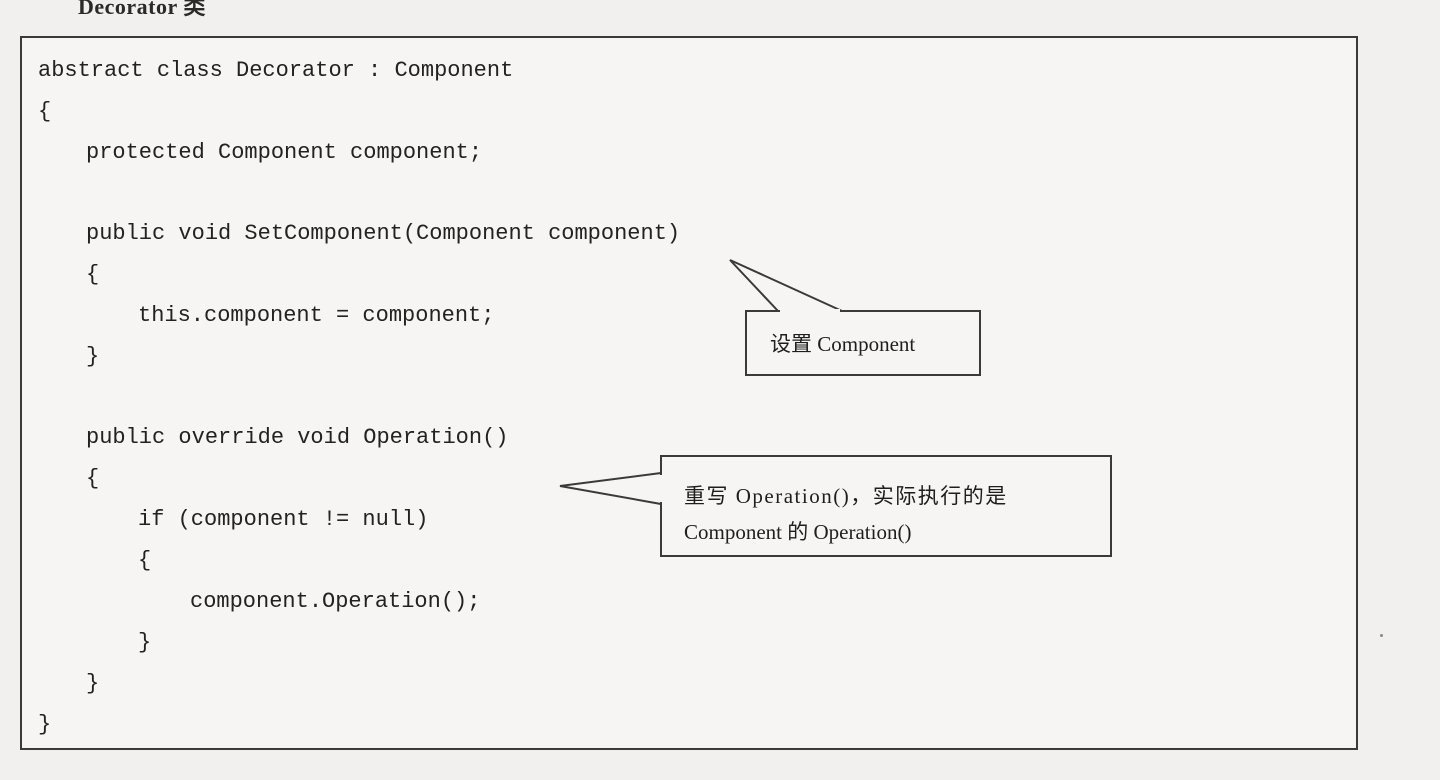 The image size is (1440, 780). I want to click on code-line: abstract class Decorator : Component, so click(276, 70).